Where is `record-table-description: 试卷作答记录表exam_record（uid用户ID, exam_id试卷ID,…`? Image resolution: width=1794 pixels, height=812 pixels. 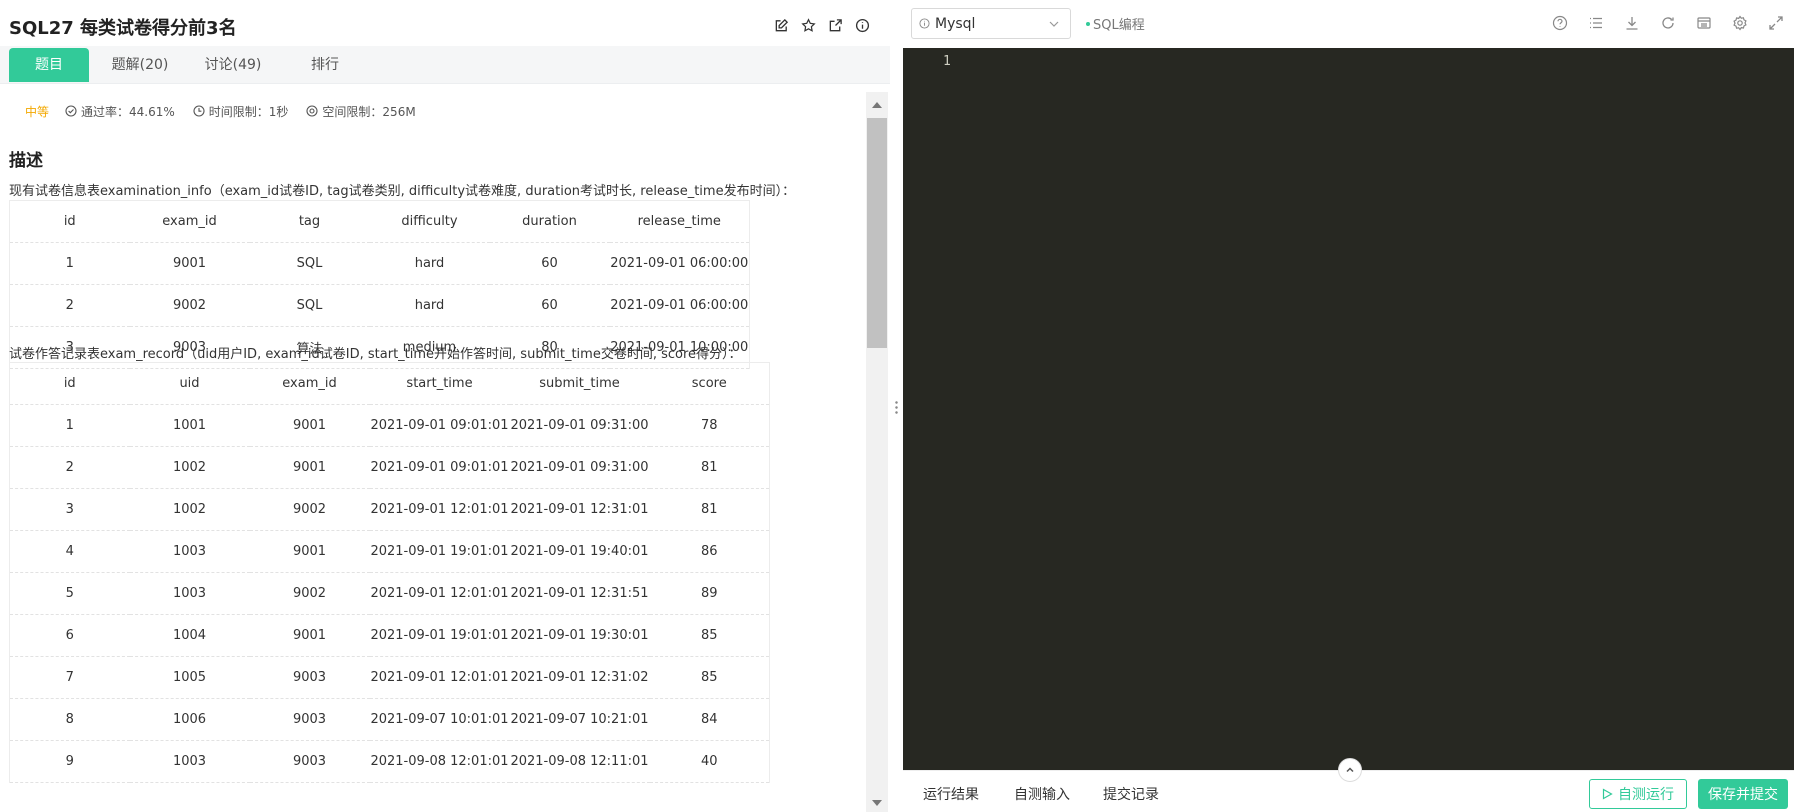 record-table-description: 试卷作答记录表exam_record（uid用户ID, exam_id试卷ID,… is located at coordinates (375, 354).